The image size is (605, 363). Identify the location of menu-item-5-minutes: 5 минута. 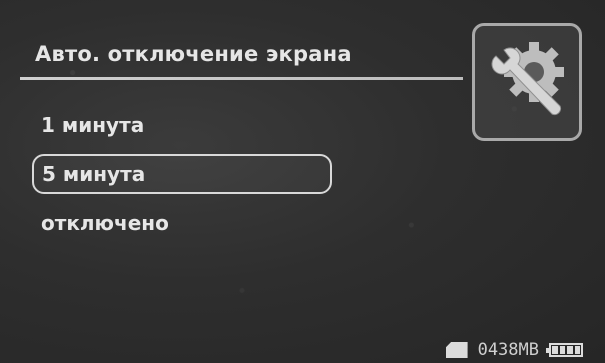
(182, 174).